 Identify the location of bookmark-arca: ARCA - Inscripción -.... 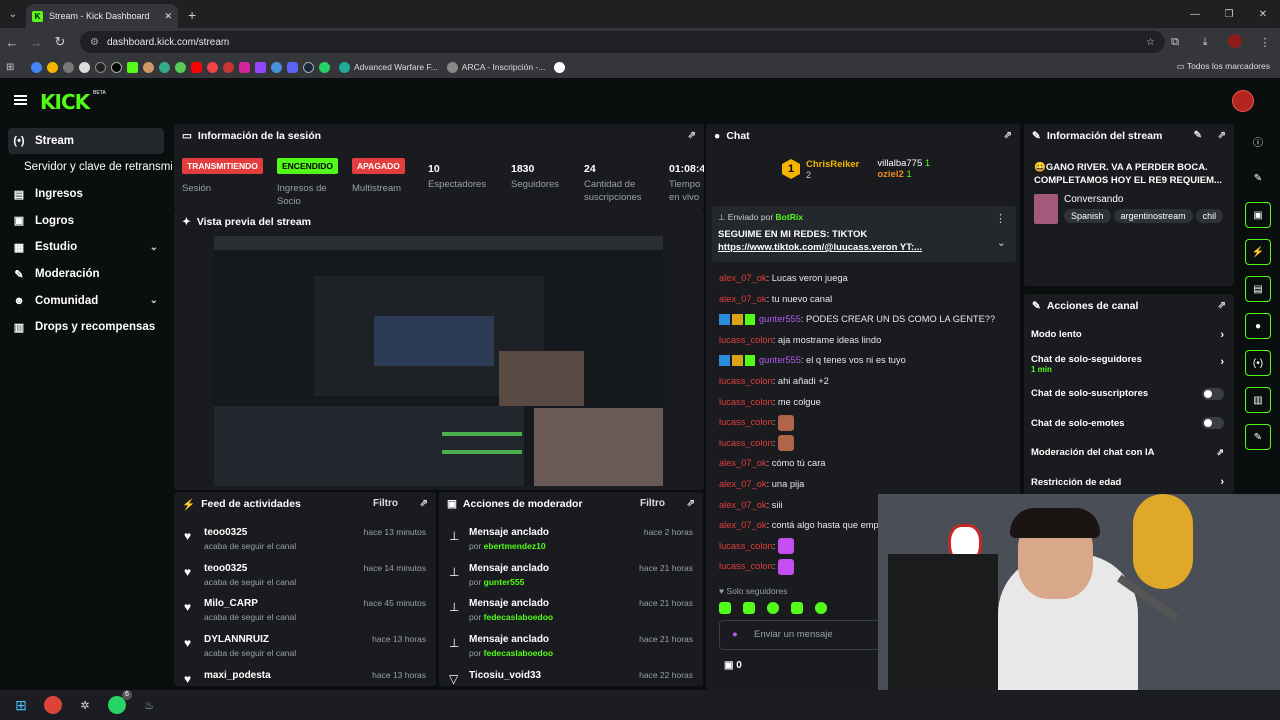
(495, 67).